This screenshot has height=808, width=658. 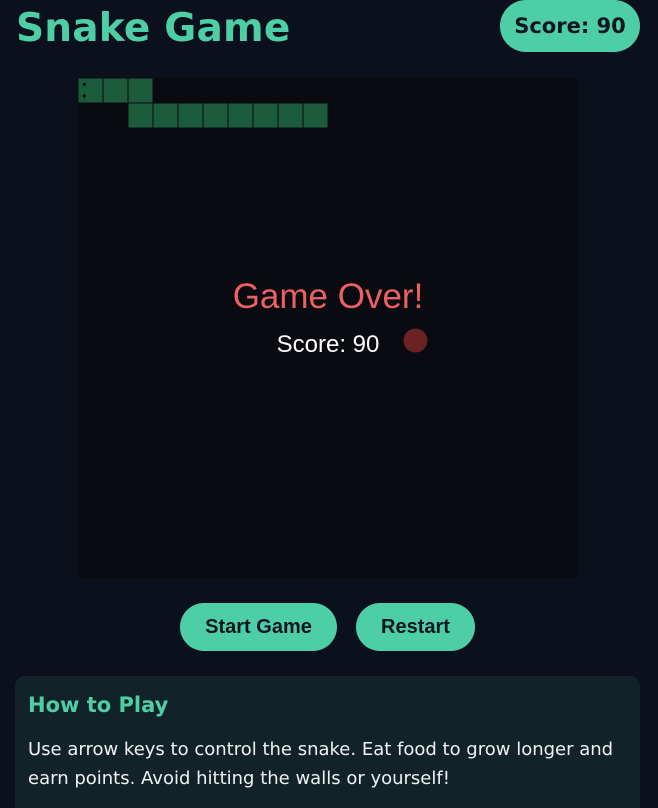 I want to click on snake-head, so click(x=90, y=90).